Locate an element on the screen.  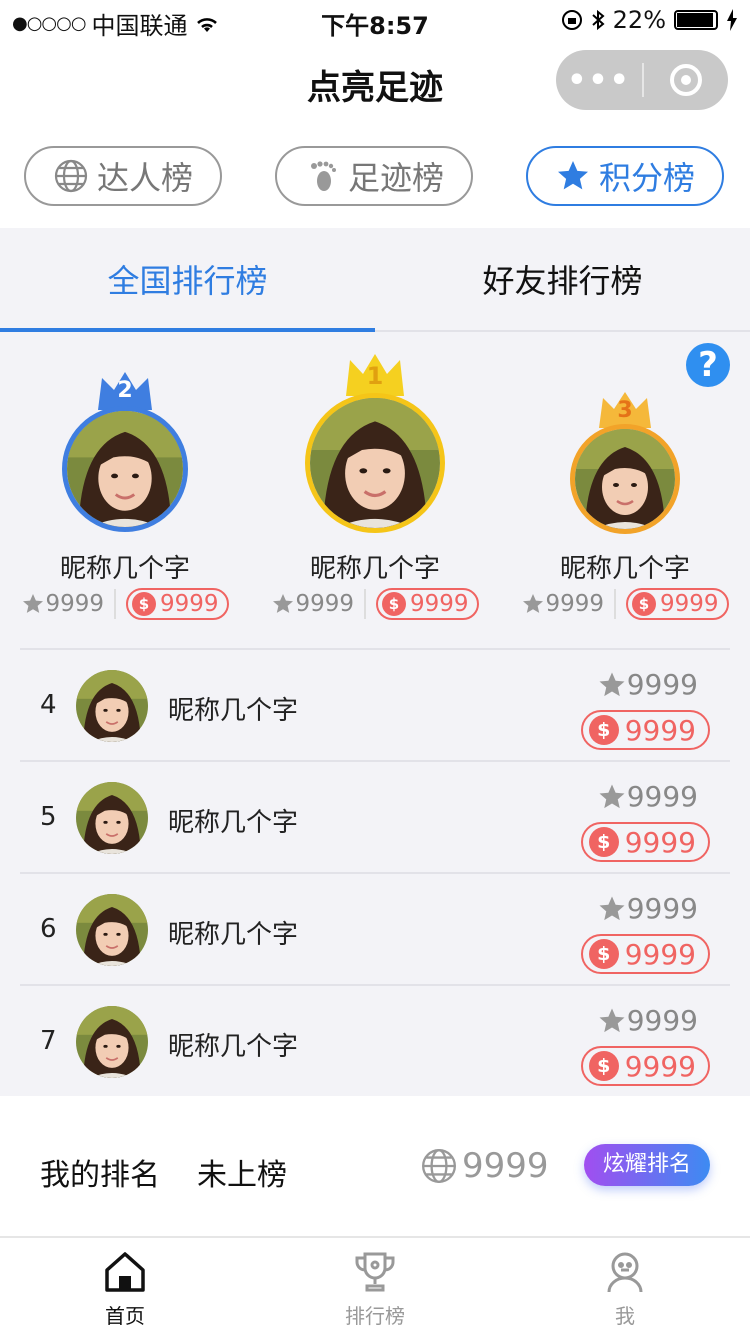
active-tab-indicator is located at coordinates (187, 330).